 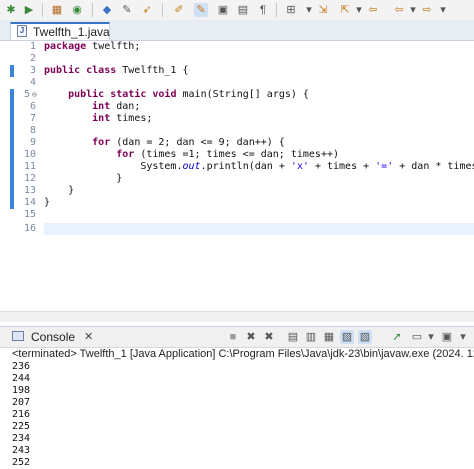 I want to click on forward-dropdown-icon: ▾, so click(x=443, y=10).